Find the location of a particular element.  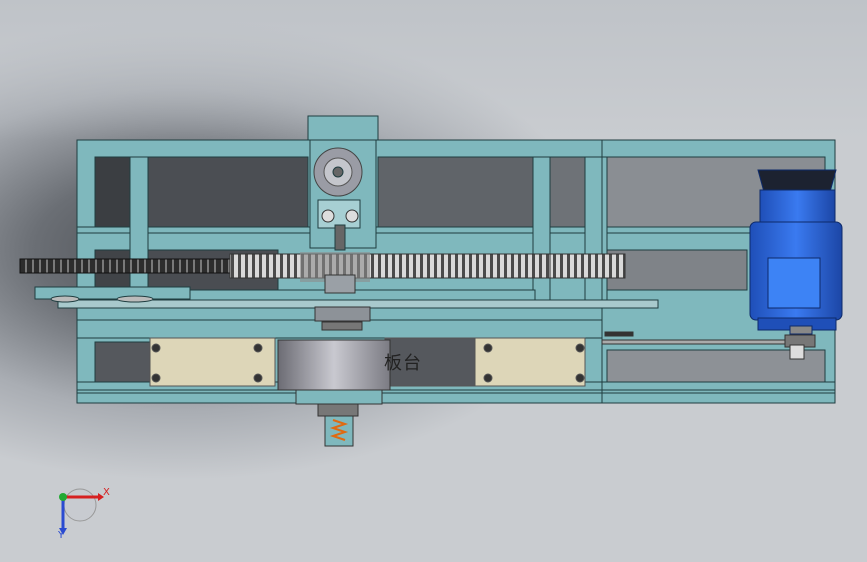

x-axis-label: X is located at coordinates (106, 492).